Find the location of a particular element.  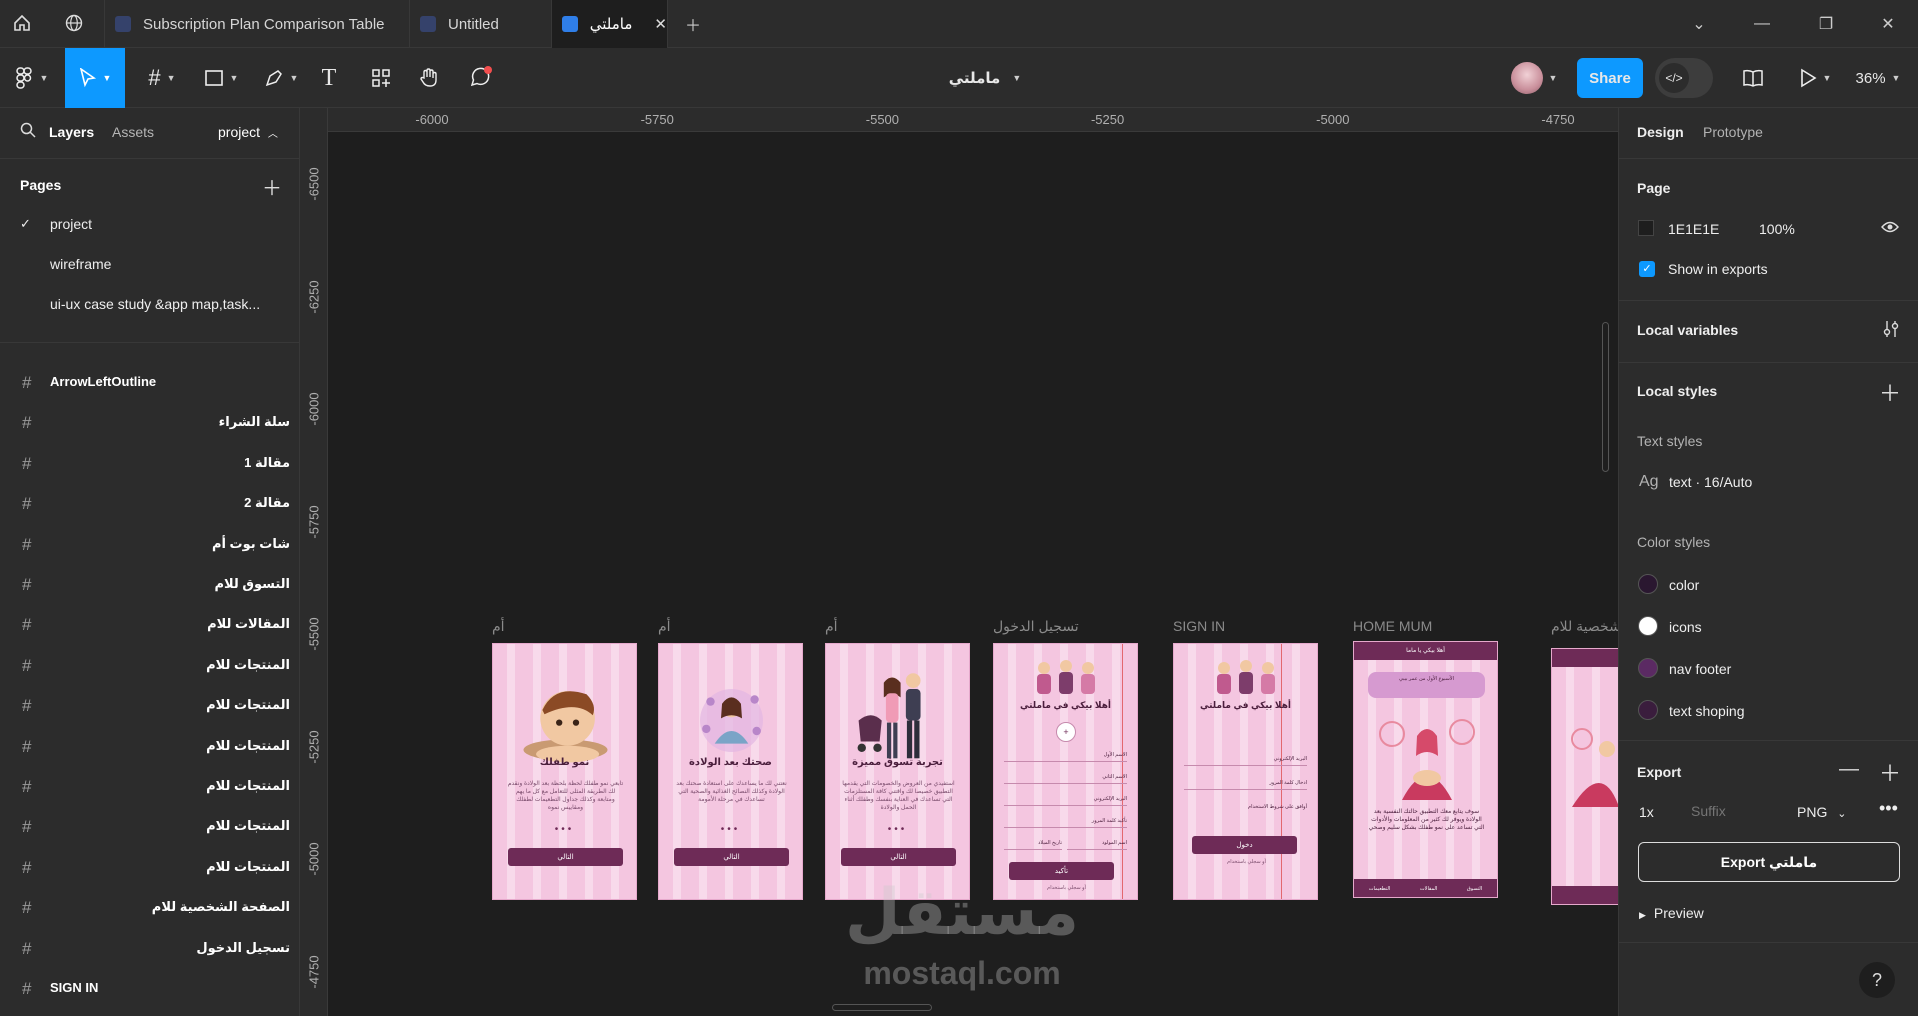

add-style-icon: ＋ is located at coordinates (1890, 392).